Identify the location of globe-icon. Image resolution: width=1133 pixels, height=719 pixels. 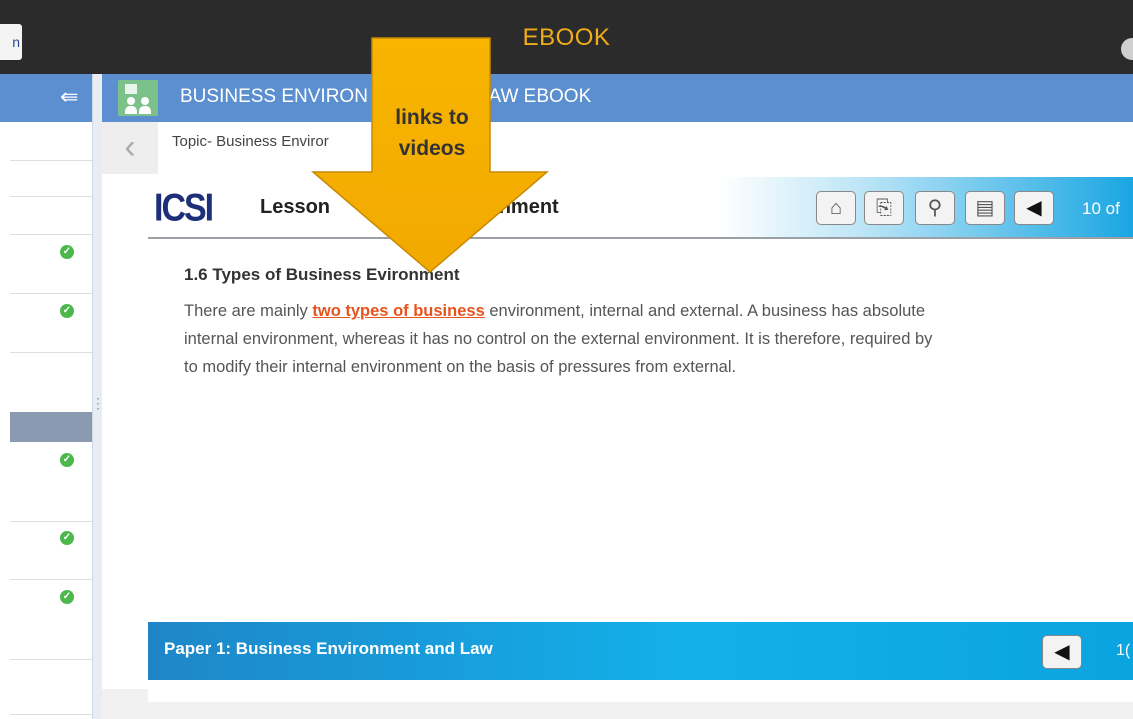
(1127, 49).